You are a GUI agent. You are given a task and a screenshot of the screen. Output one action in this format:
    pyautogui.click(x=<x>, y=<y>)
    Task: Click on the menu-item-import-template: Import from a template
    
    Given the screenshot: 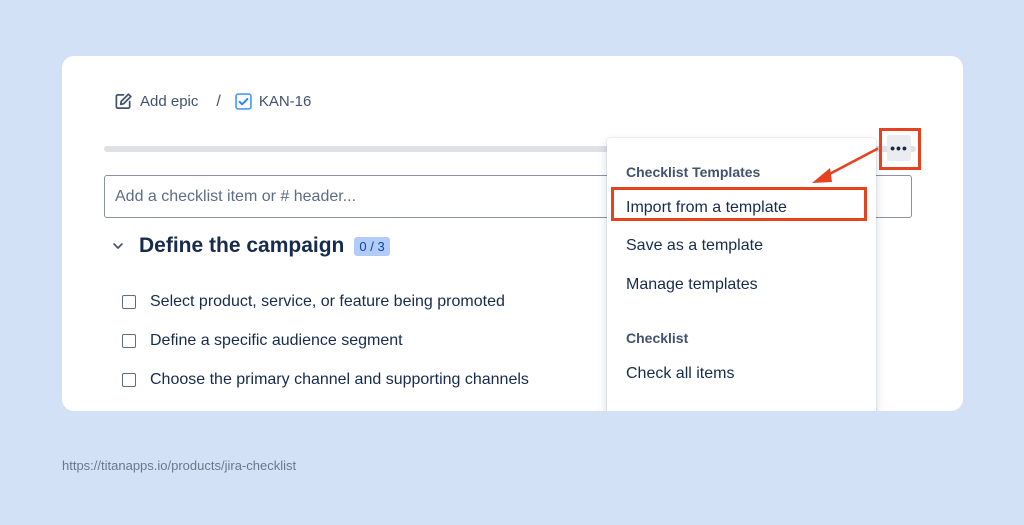 What is the action you would take?
    pyautogui.click(x=706, y=208)
    